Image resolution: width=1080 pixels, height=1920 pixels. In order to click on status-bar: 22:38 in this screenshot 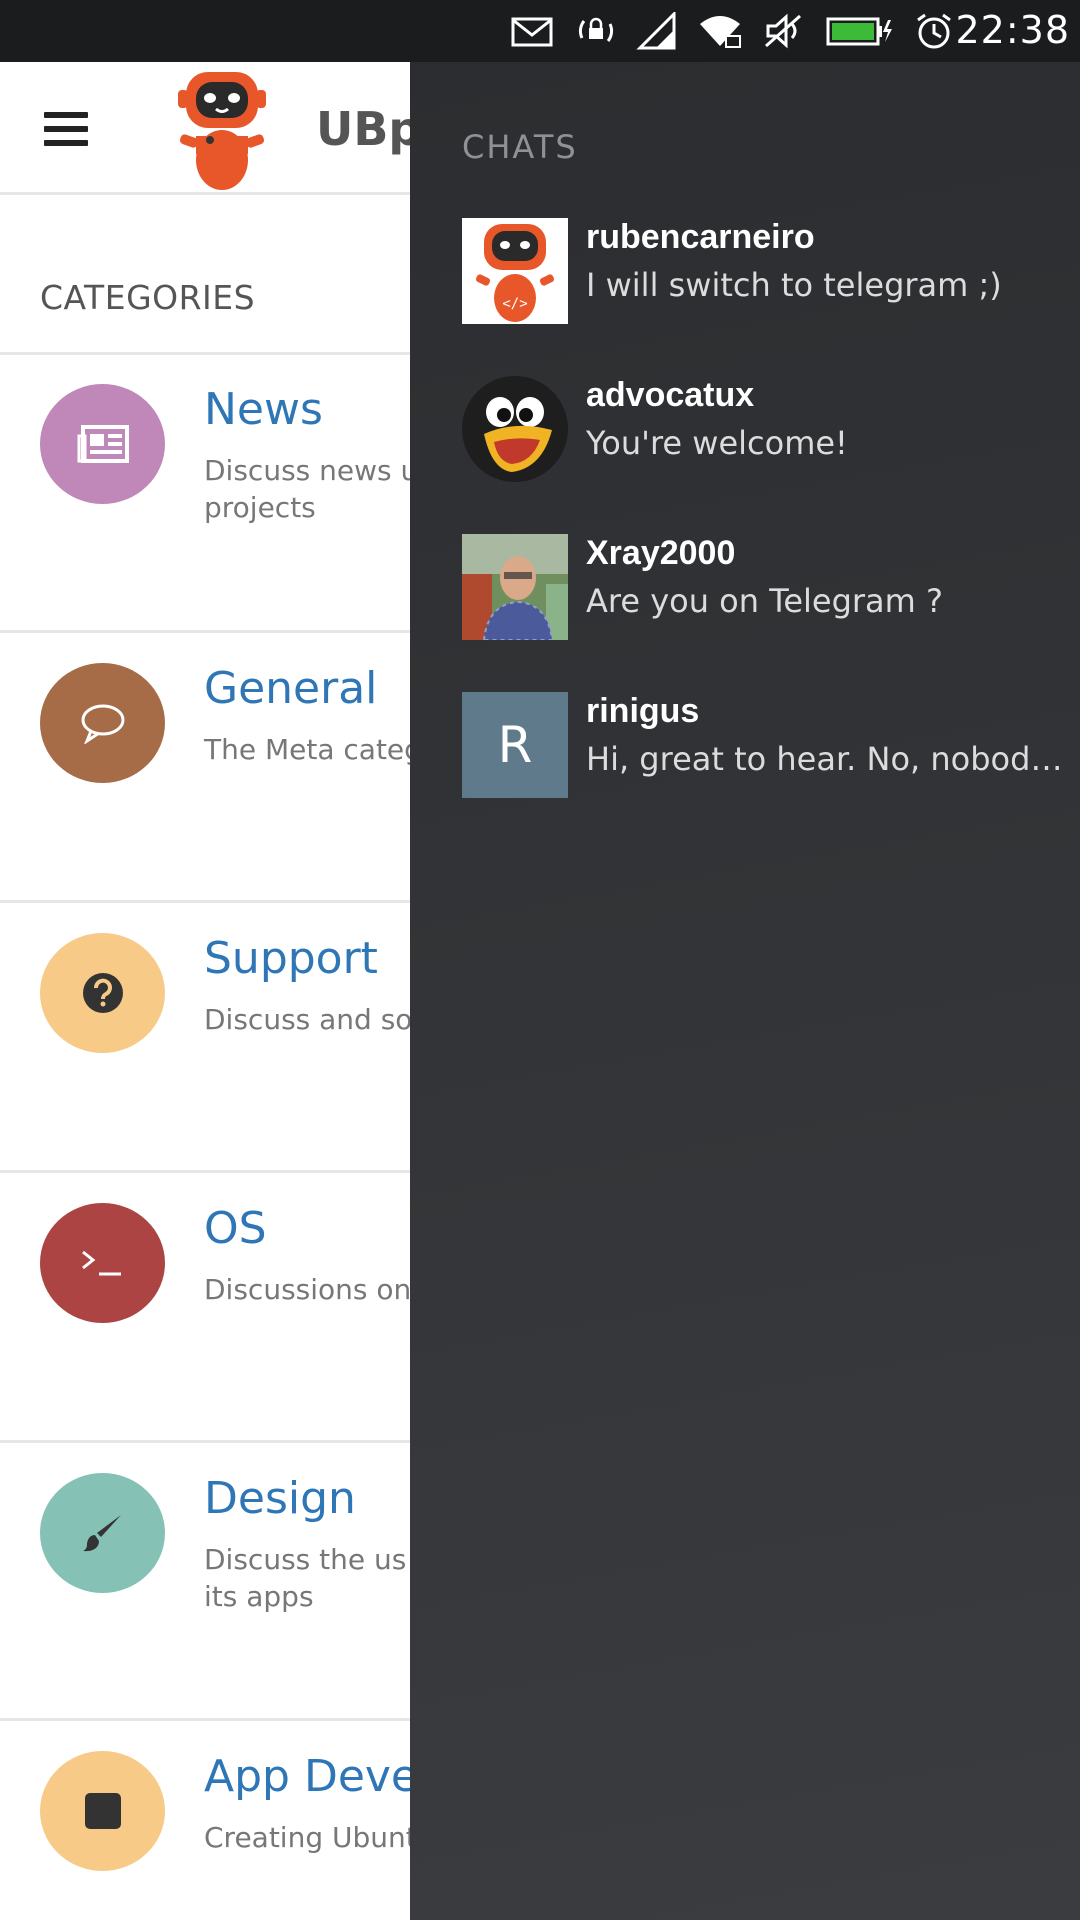, I will do `click(540, 31)`.